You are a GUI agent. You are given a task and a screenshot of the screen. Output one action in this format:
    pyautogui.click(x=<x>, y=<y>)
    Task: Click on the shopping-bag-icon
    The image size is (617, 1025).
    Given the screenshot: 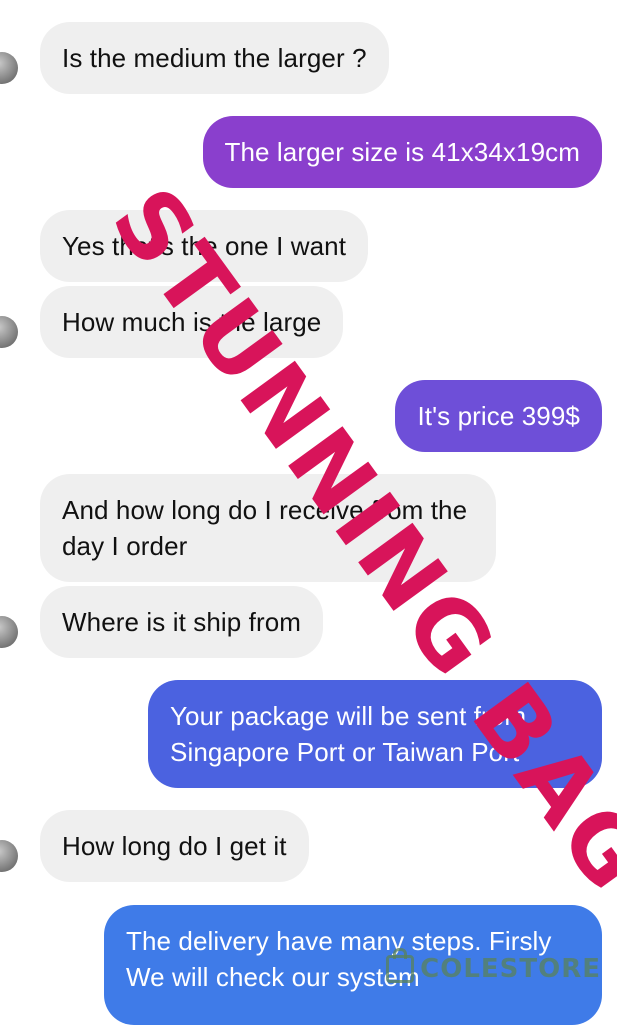 What is the action you would take?
    pyautogui.click(x=400, y=965)
    